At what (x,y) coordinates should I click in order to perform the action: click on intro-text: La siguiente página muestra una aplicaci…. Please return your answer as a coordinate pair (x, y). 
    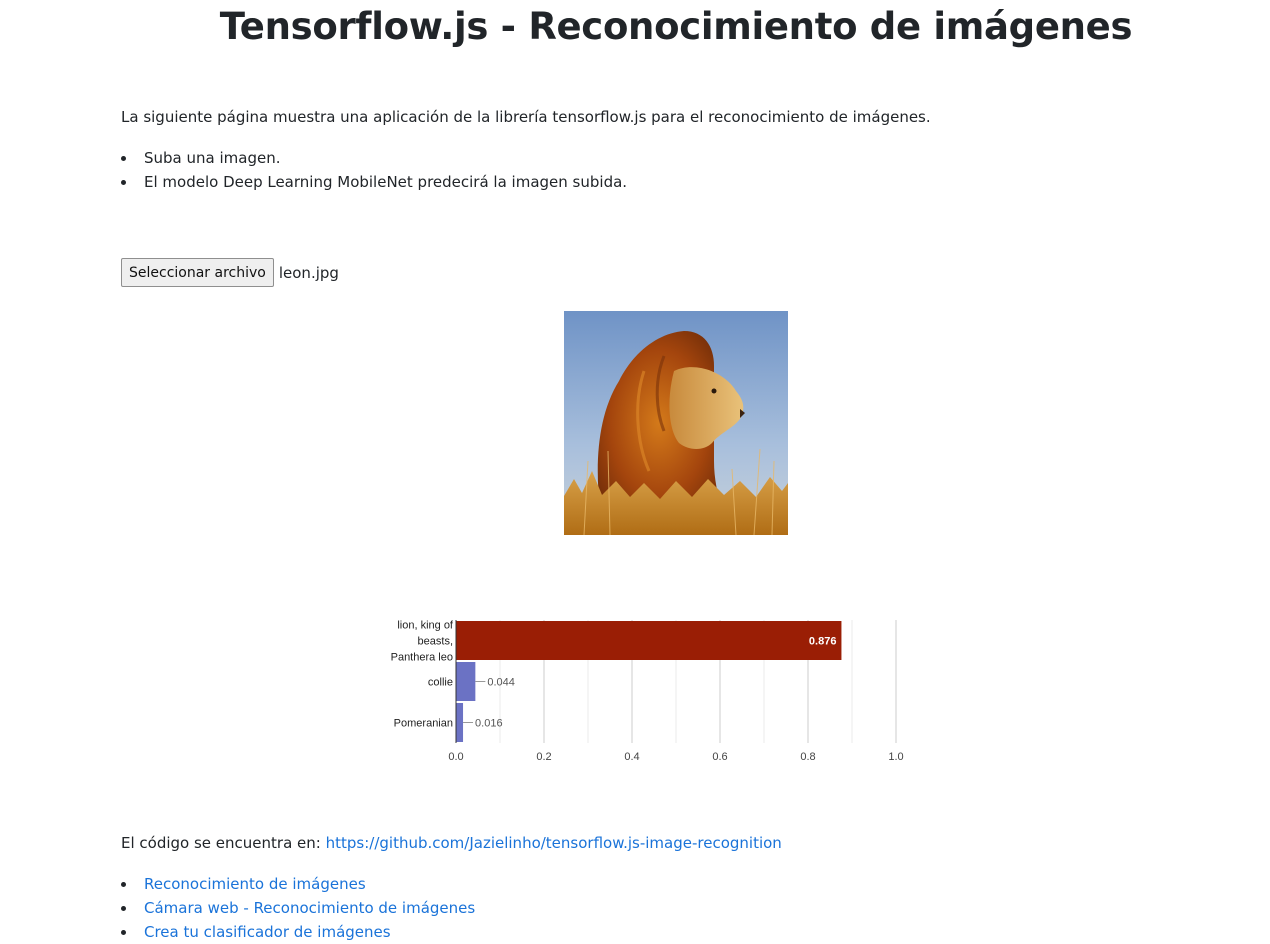
    Looking at the image, I should click on (526, 117).